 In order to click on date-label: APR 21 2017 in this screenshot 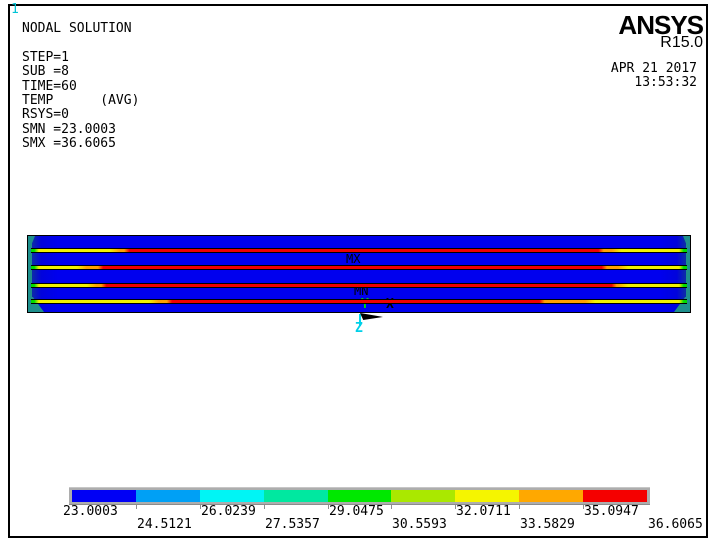, I will do `click(653, 68)`.